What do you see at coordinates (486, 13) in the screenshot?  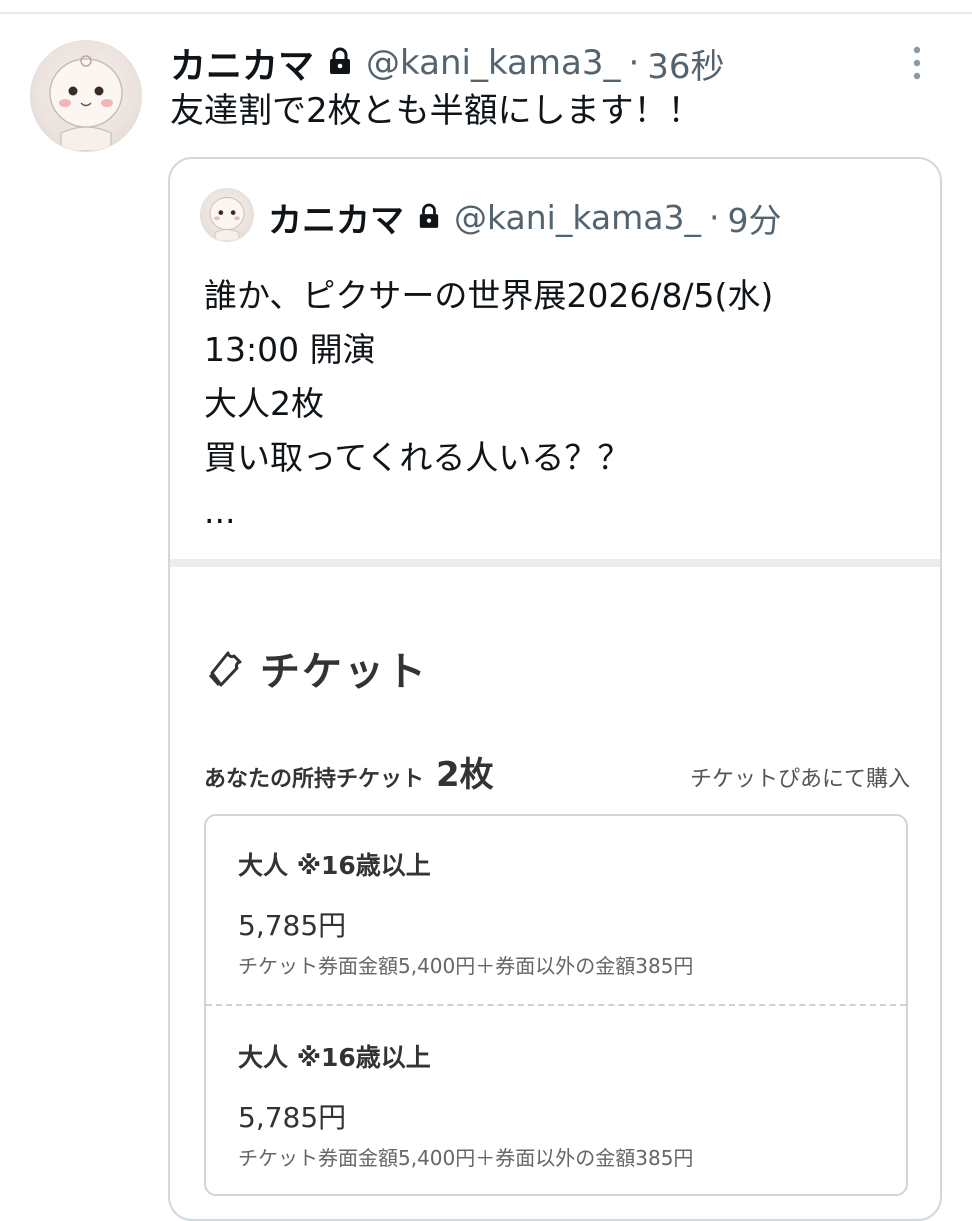 I see `top-divider` at bounding box center [486, 13].